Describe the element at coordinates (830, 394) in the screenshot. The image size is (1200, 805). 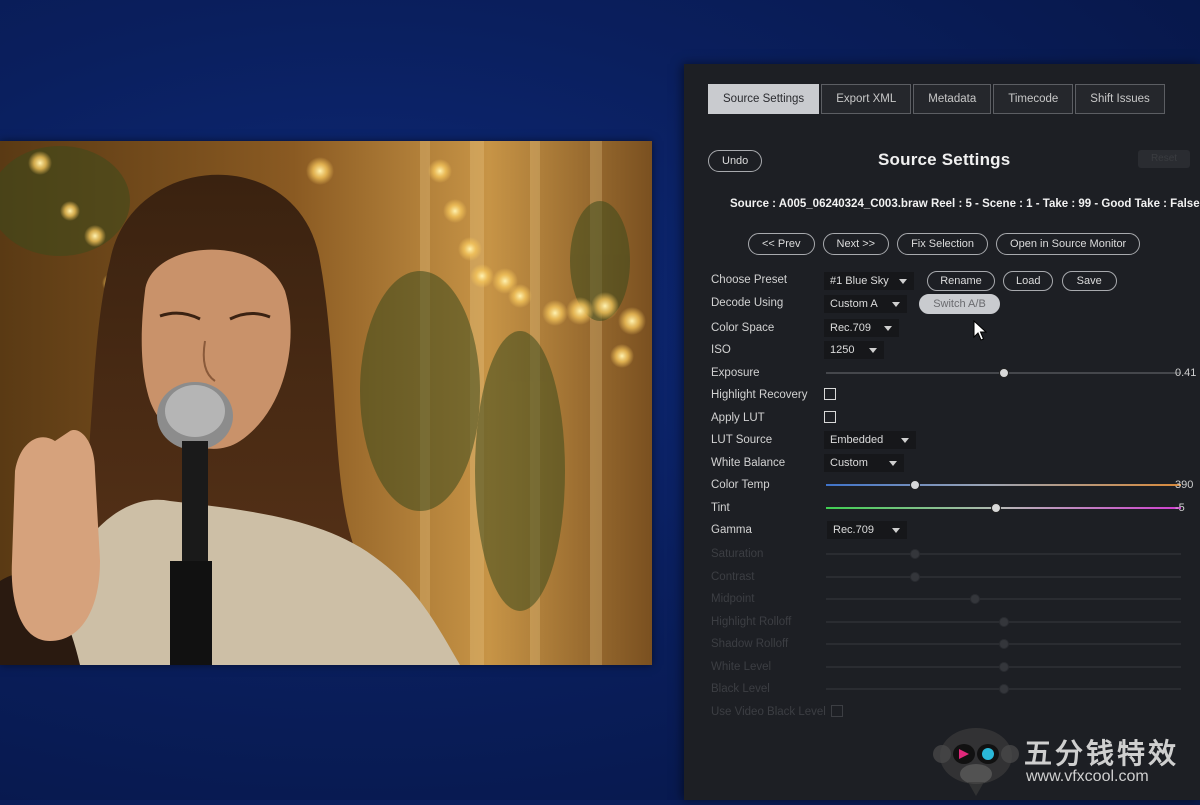
I see `highlight-recovery-checkbox` at that location.